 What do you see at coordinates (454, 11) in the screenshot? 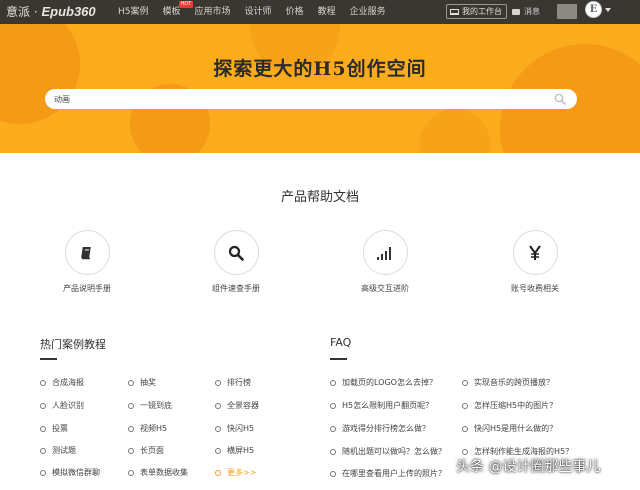
I see `monitor-icon` at bounding box center [454, 11].